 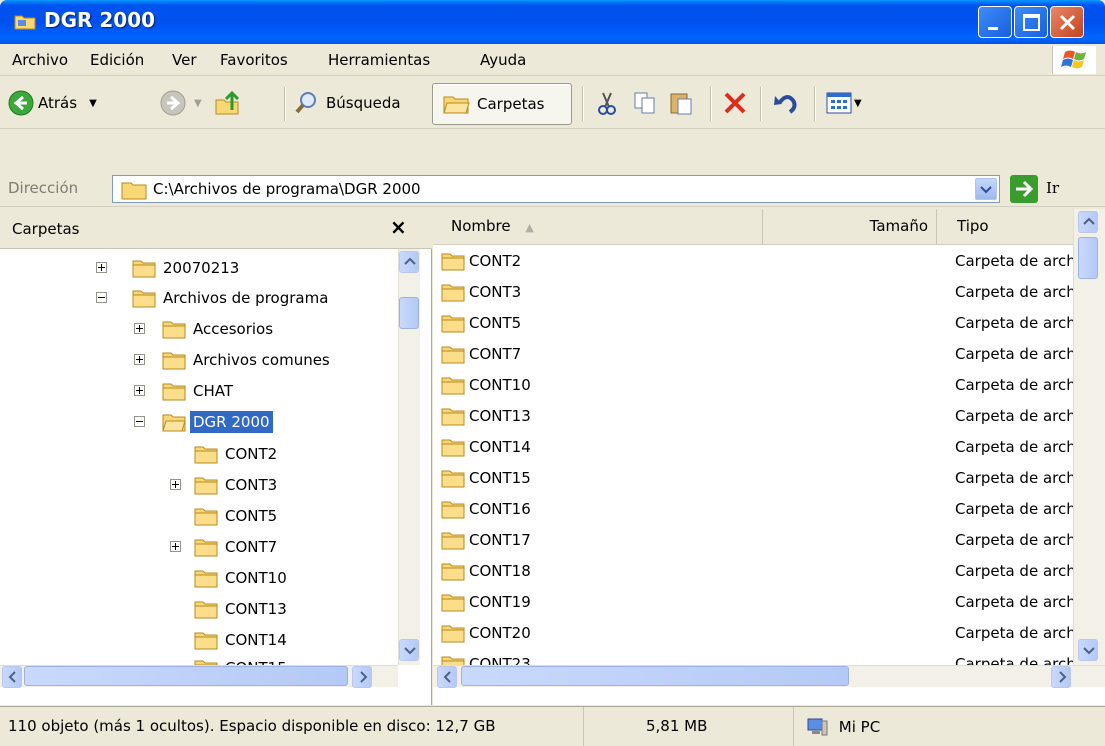 I want to click on tree-item: CONT13, so click(x=242, y=609).